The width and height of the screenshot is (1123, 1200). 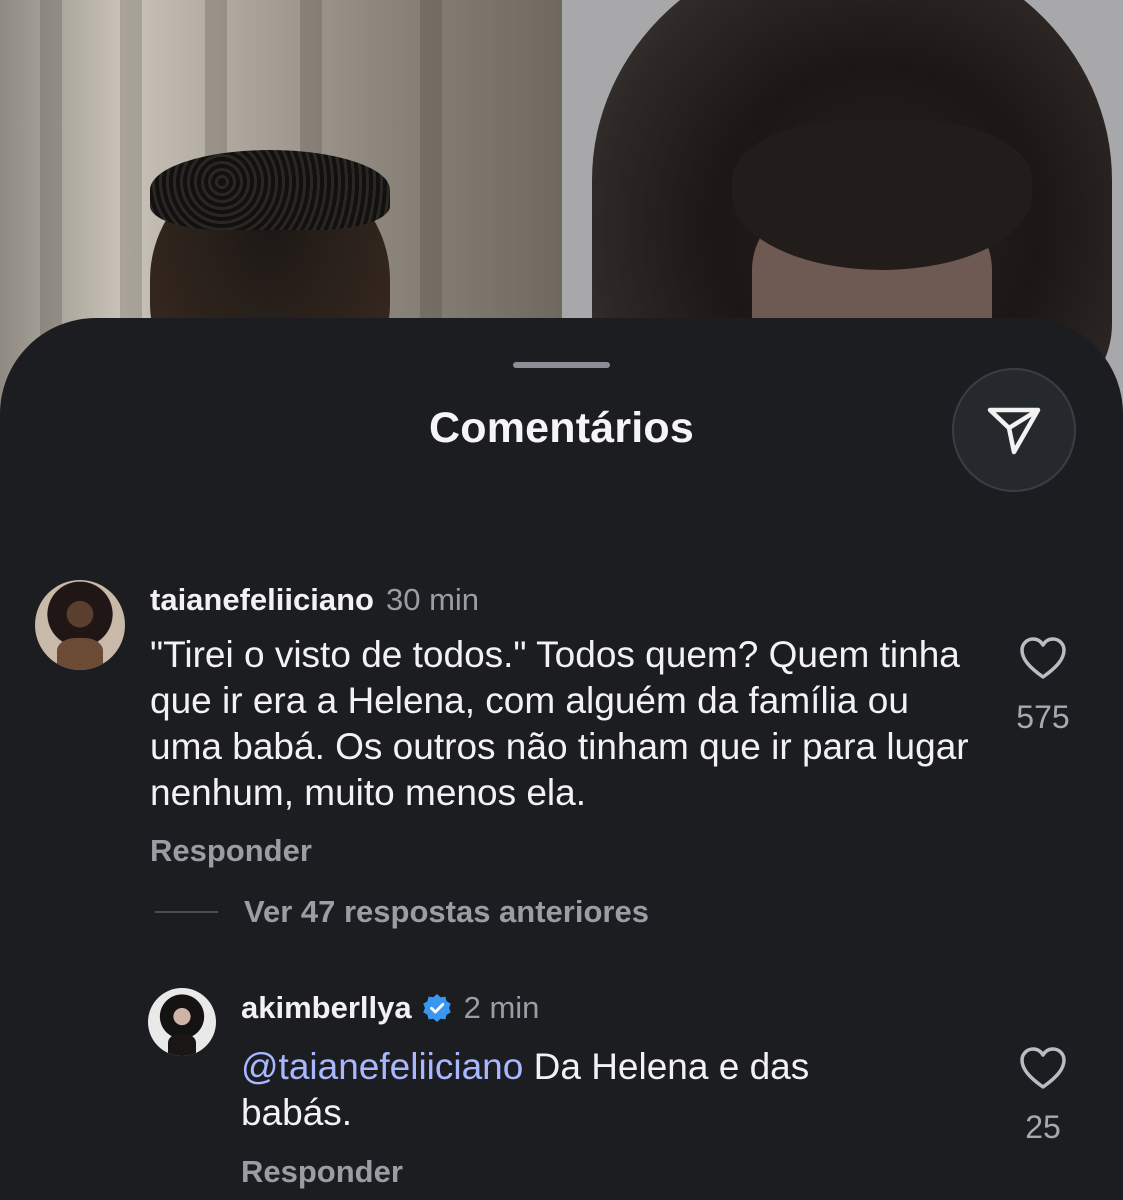 I want to click on share-button, so click(x=1014, y=430).